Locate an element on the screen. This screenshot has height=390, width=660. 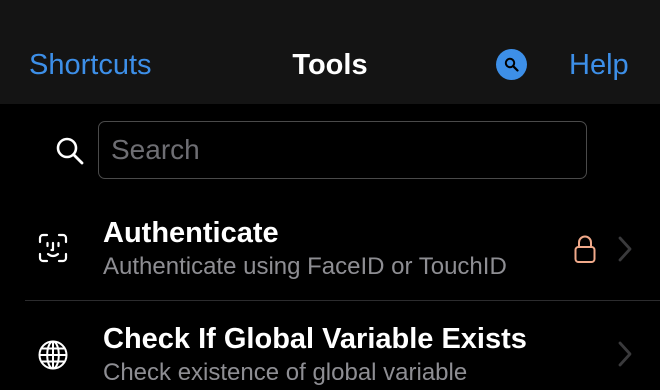
magnifier-icon is located at coordinates (511, 64).